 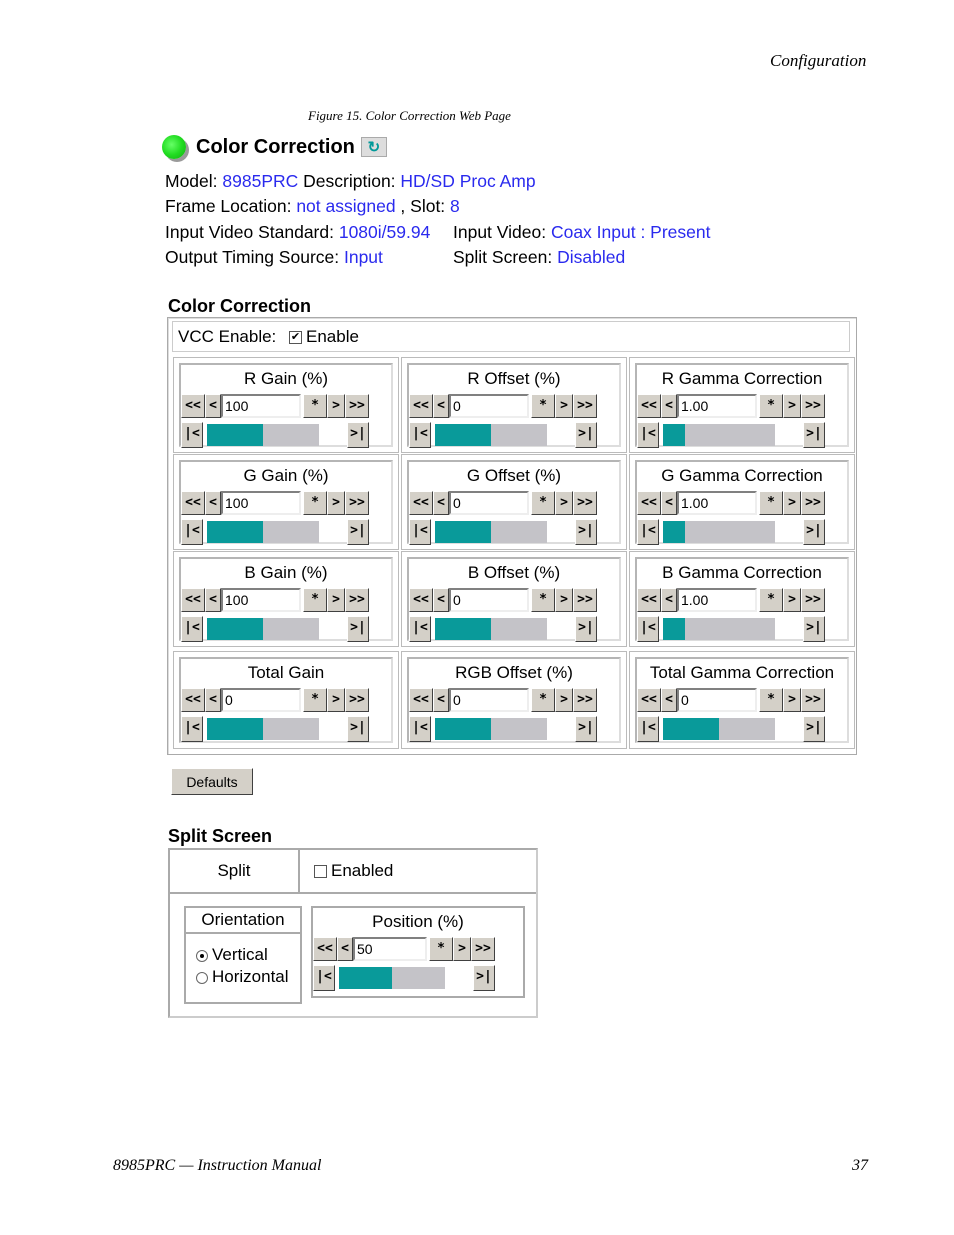 What do you see at coordinates (213, 600) in the screenshot?
I see `b-gain-decrement-button: <` at bounding box center [213, 600].